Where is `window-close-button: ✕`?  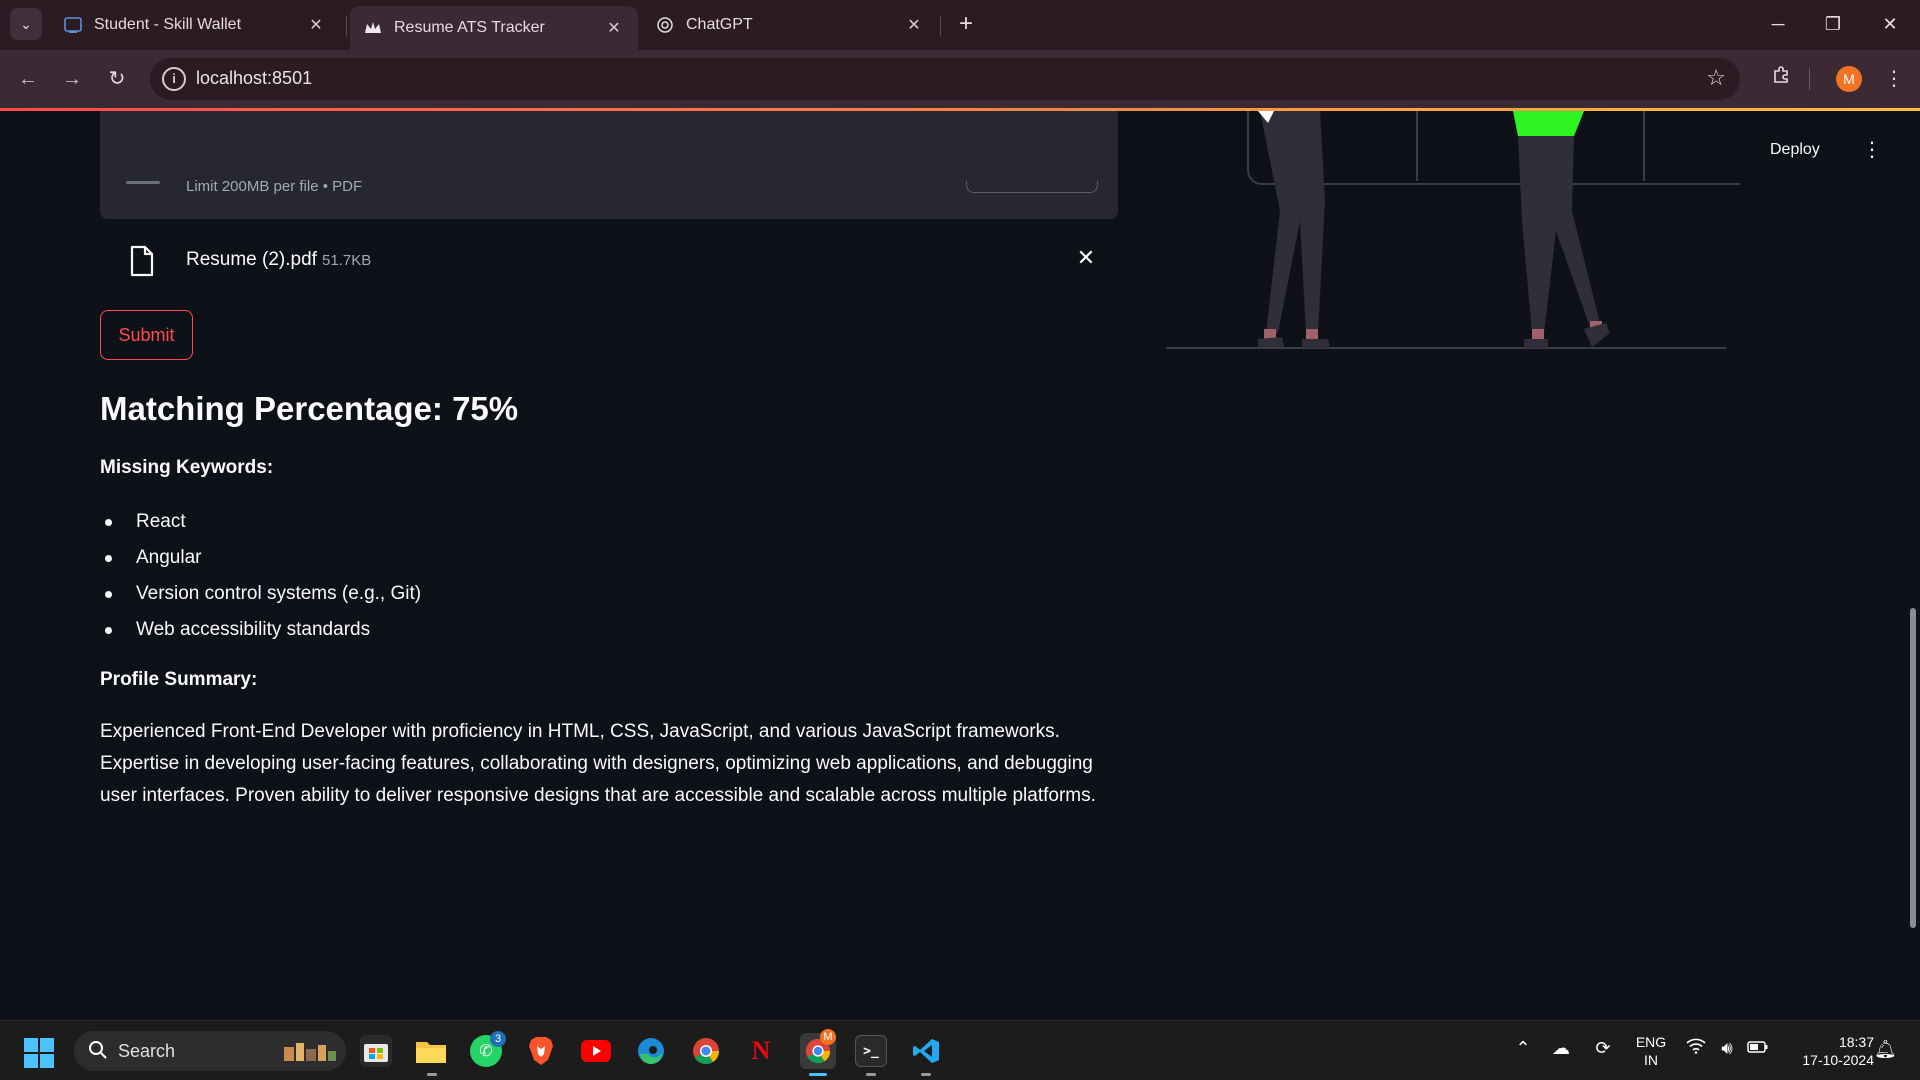 window-close-button: ✕ is located at coordinates (1890, 24).